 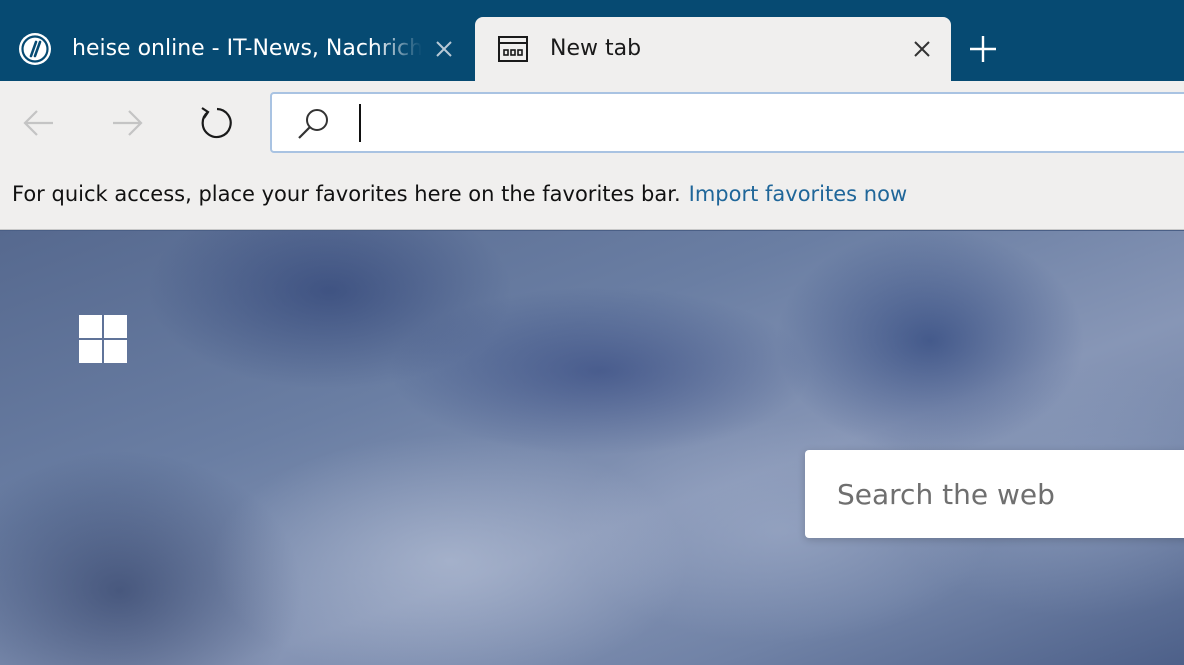 I want to click on forward-button, so click(x=127, y=123).